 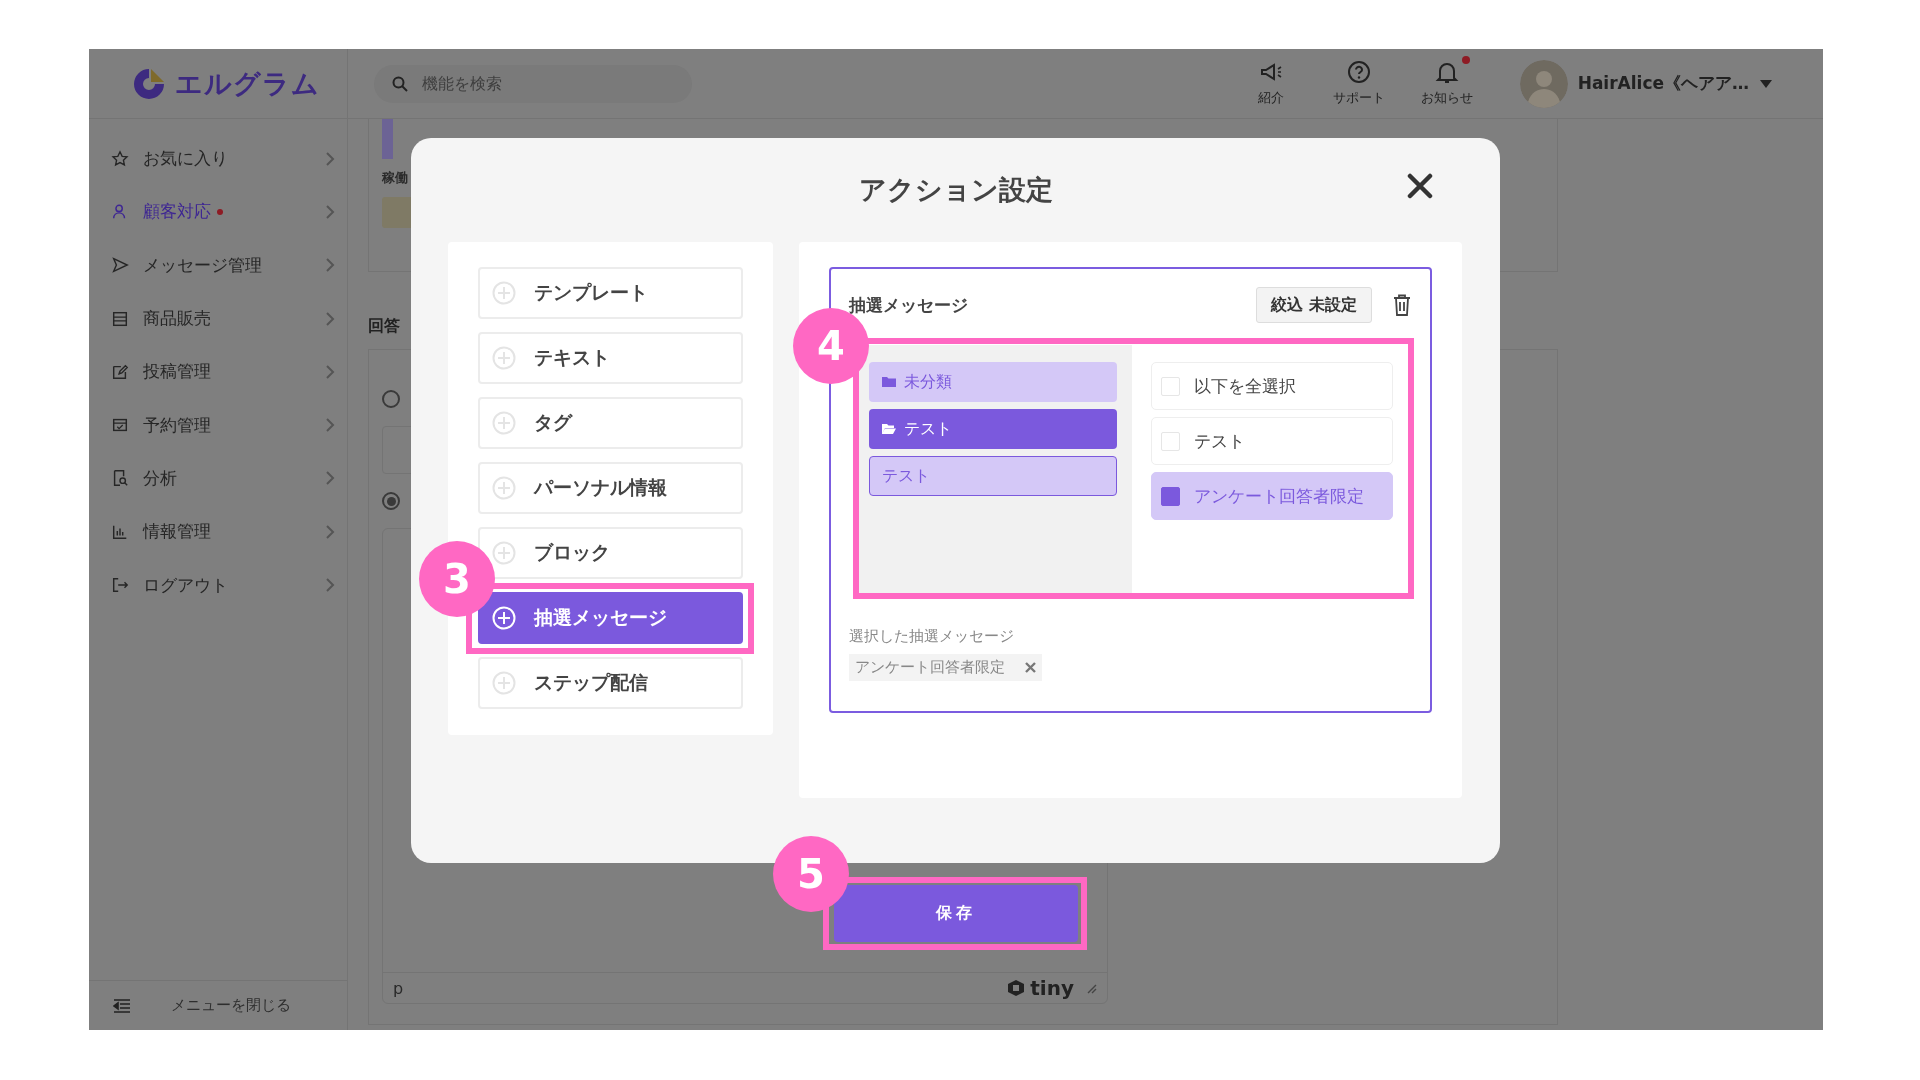 I want to click on status-label: 稼働, so click(x=395, y=178).